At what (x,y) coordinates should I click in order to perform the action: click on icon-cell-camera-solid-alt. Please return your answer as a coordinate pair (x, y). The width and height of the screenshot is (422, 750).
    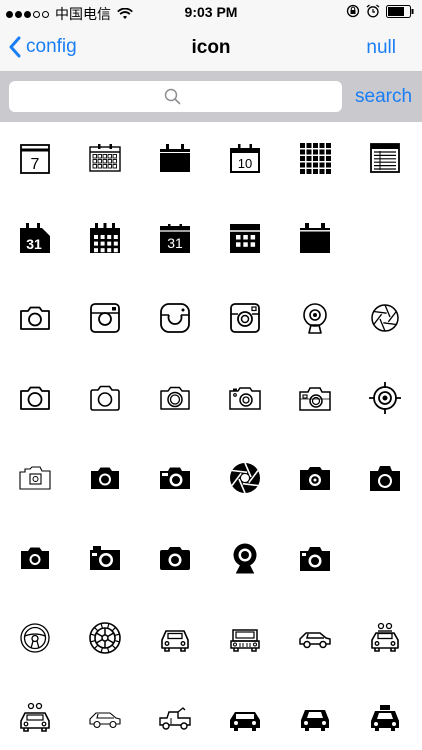
    Looking at the image, I should click on (175, 478).